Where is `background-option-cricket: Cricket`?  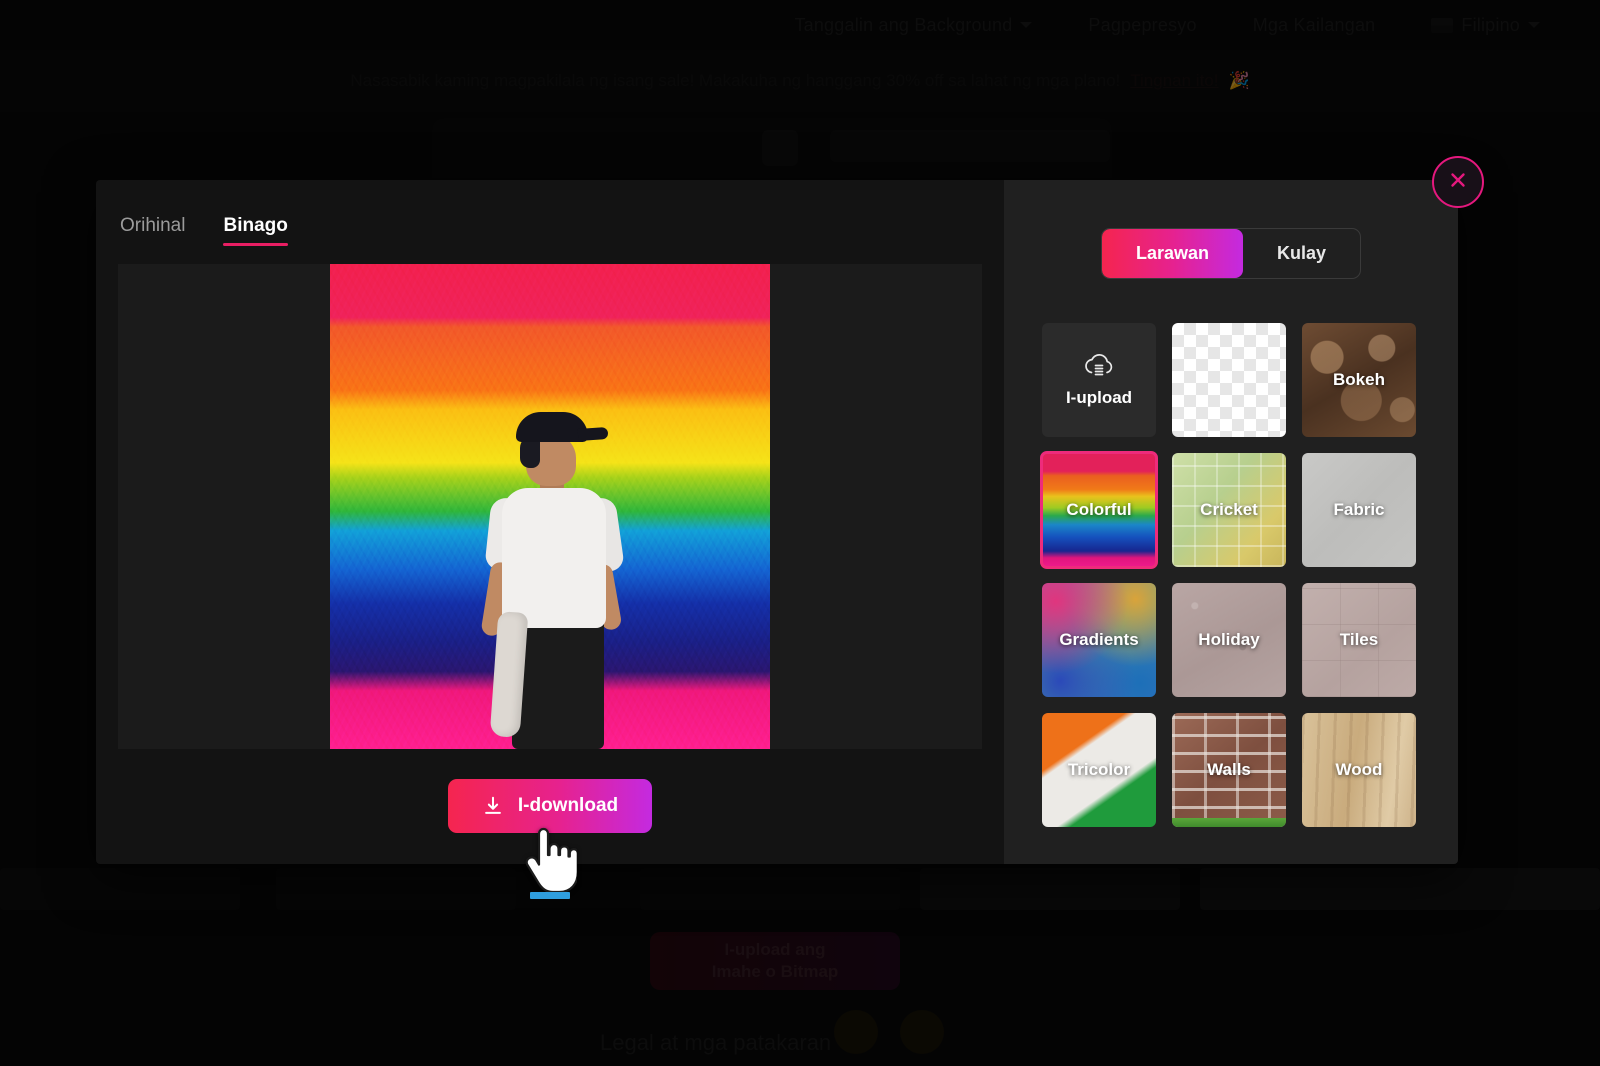
background-option-cricket: Cricket is located at coordinates (1229, 510).